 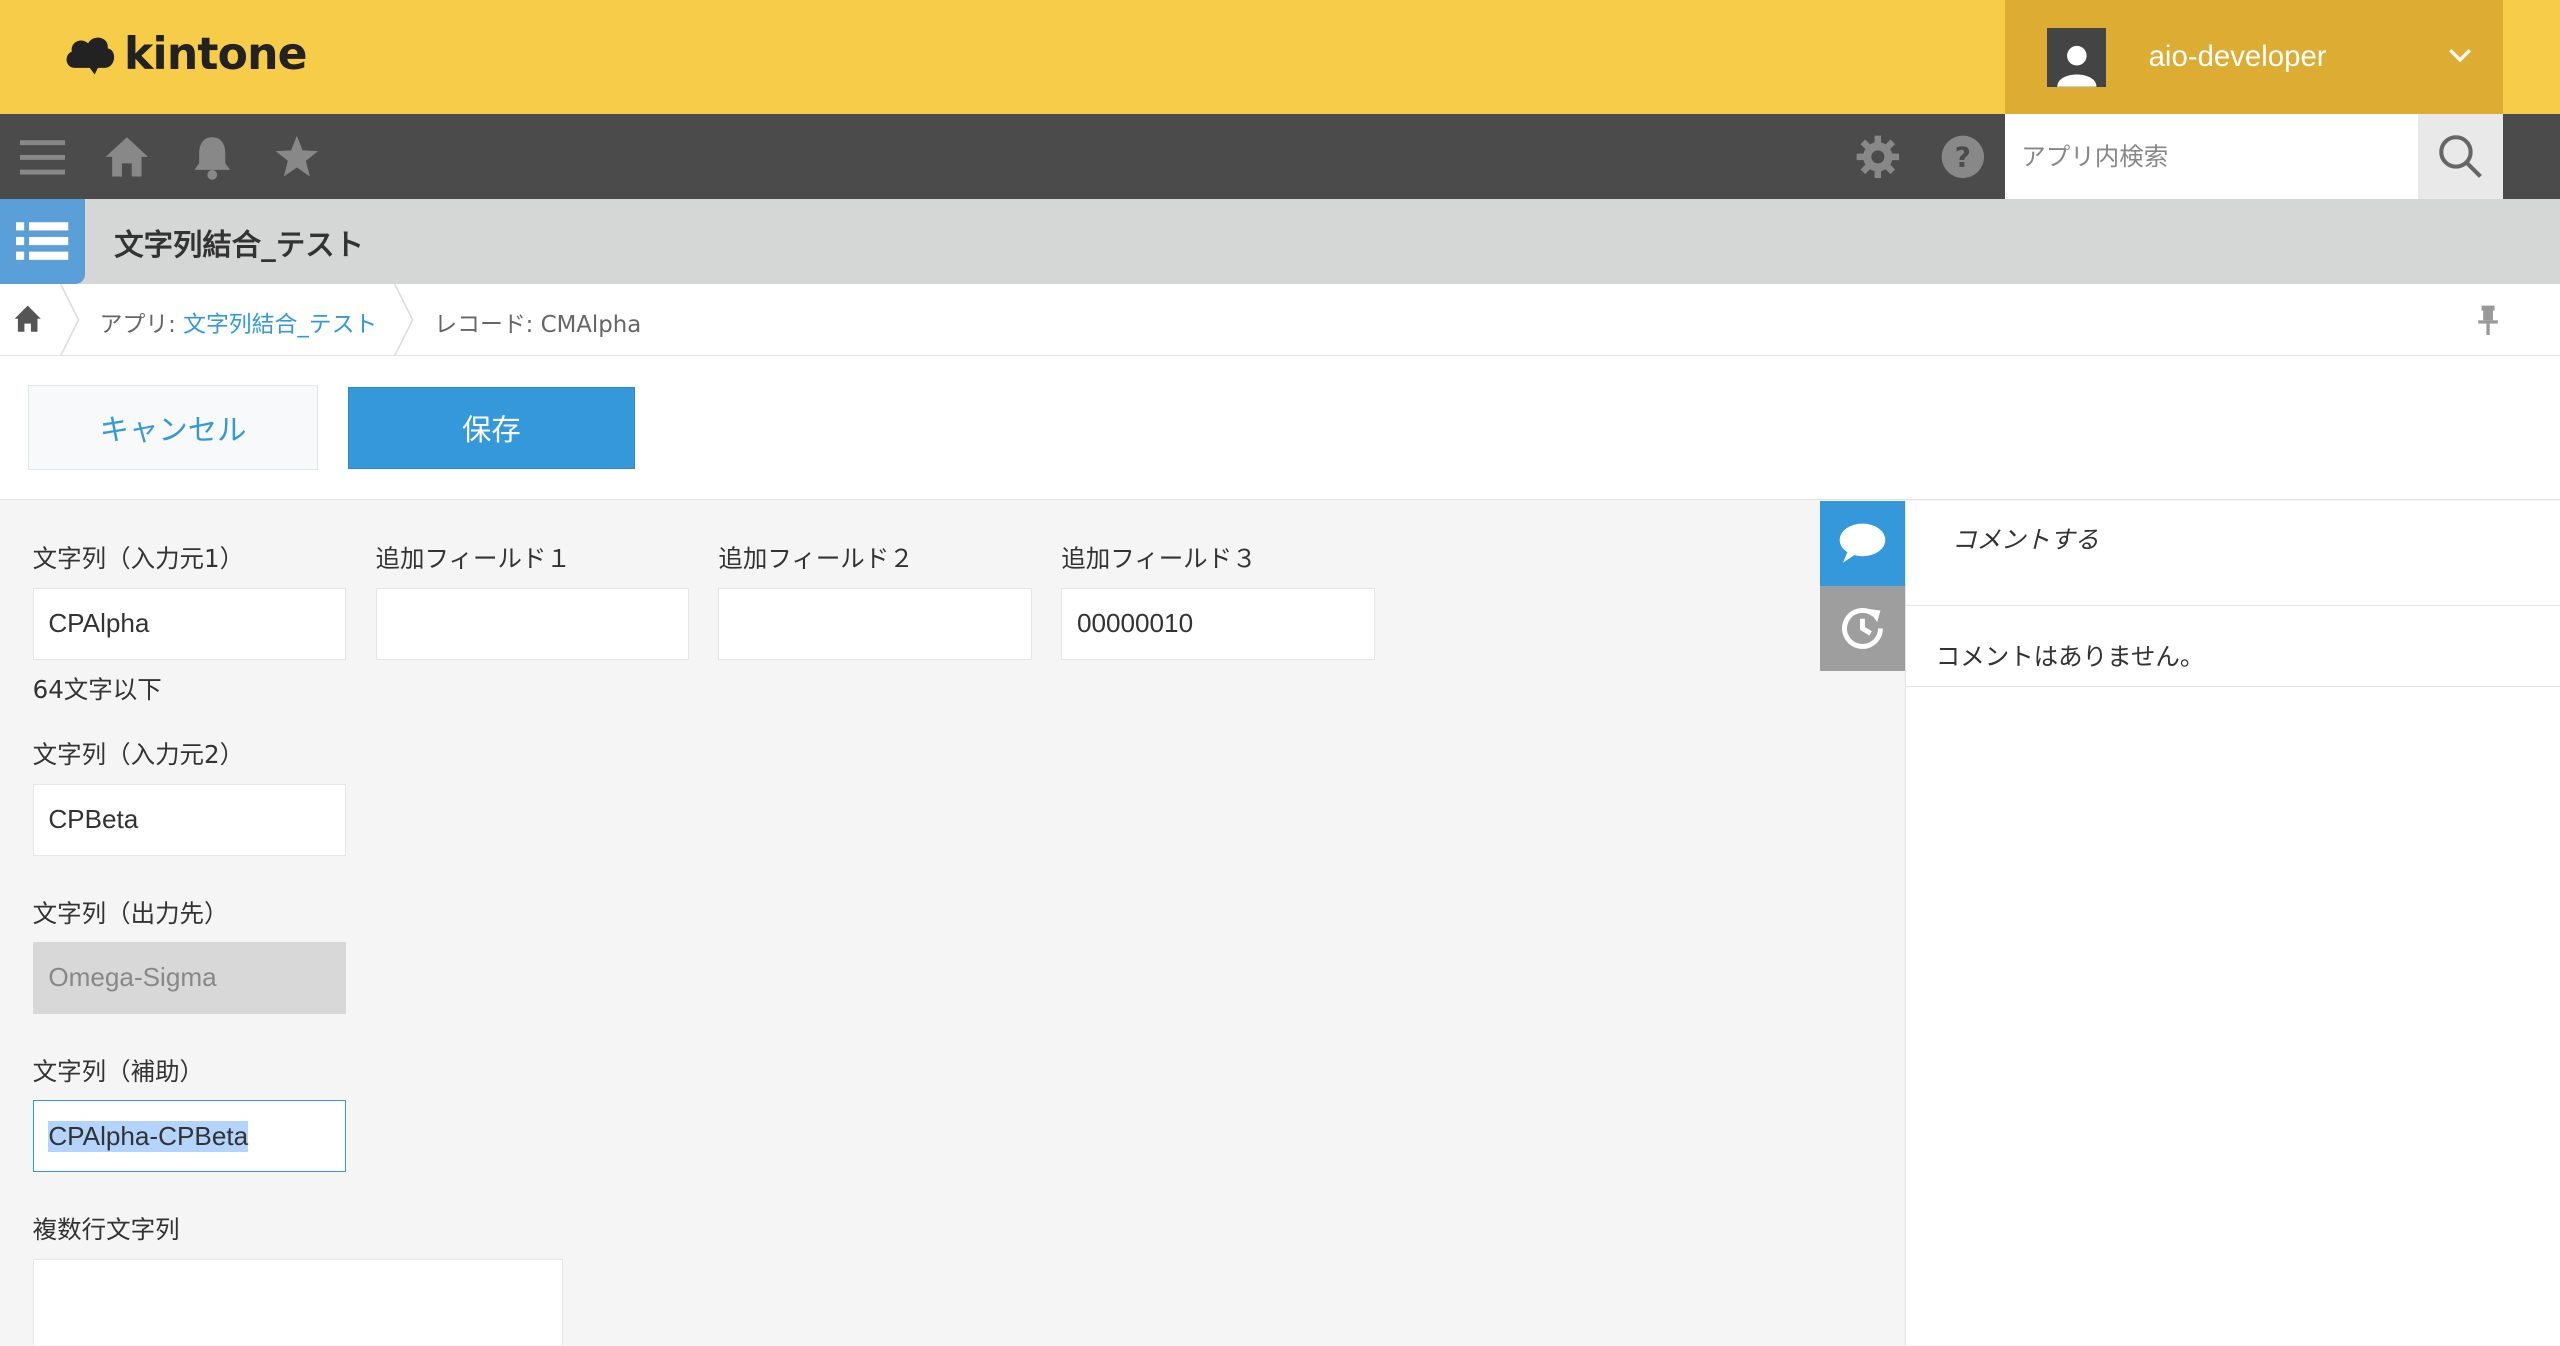 What do you see at coordinates (1863, 923) in the screenshot?
I see `sidebar-tabs` at bounding box center [1863, 923].